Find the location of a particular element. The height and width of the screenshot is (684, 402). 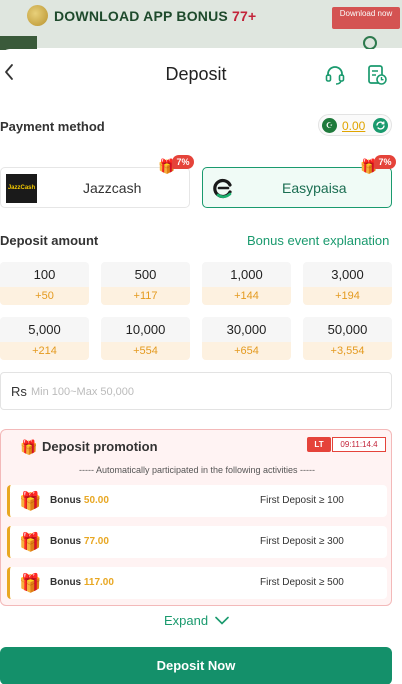

amount-bonus: +554 is located at coordinates (145, 351).